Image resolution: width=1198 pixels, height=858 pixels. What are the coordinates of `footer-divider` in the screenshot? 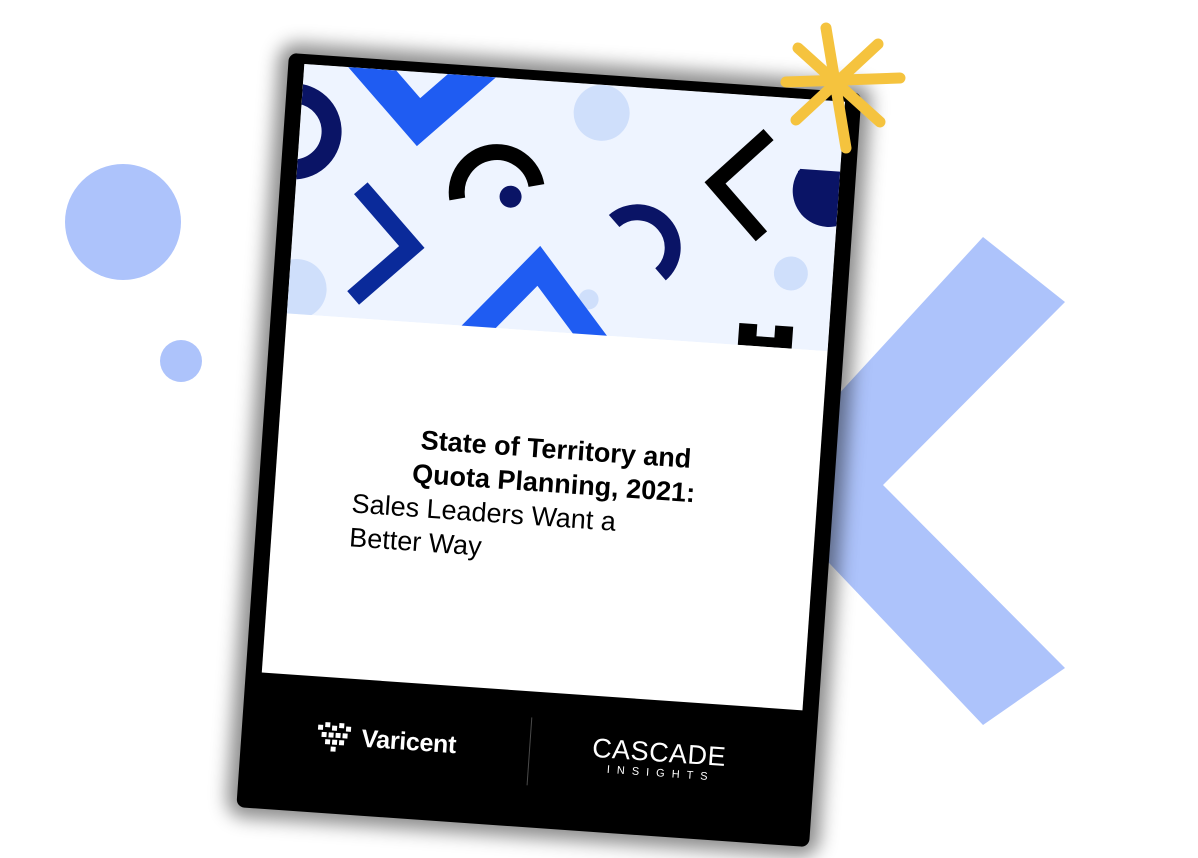 It's located at (529, 751).